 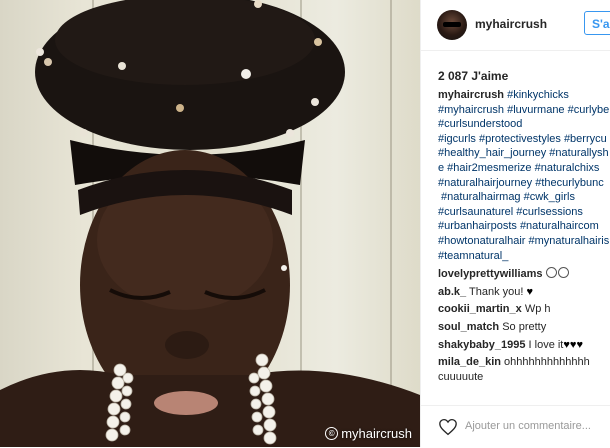 What do you see at coordinates (480, 309) in the screenshot?
I see `comment-username: cookii_martin_x` at bounding box center [480, 309].